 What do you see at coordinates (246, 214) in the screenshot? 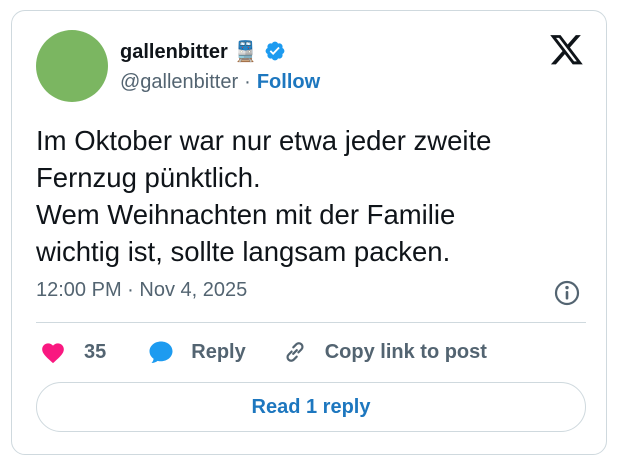
I see `tweet-text-line: Wem Weihnachten mit der Familie` at bounding box center [246, 214].